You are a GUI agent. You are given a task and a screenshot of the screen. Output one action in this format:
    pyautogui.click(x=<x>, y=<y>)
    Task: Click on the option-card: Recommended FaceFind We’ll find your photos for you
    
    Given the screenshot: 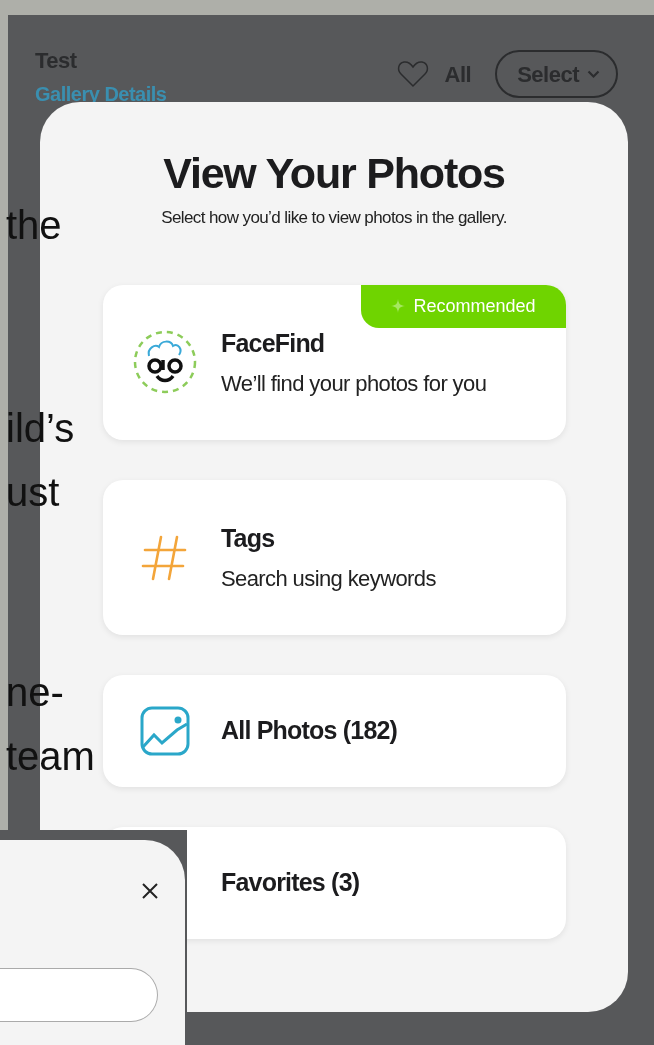 What is the action you would take?
    pyautogui.click(x=334, y=362)
    